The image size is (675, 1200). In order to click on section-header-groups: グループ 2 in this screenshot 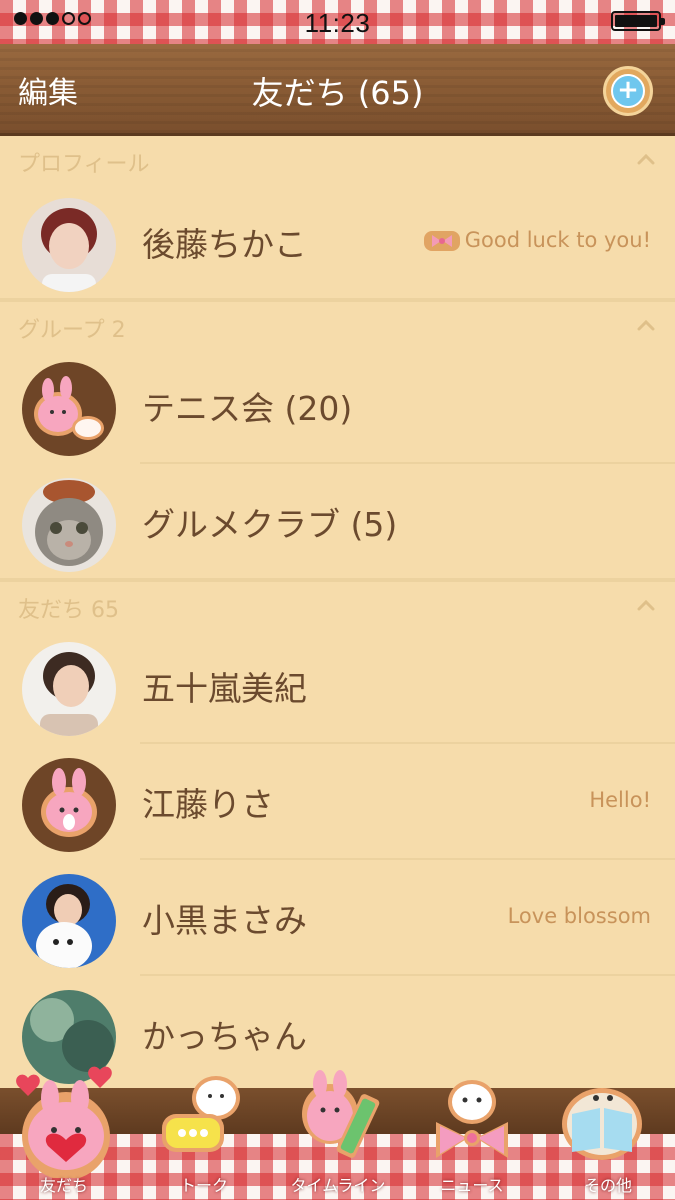, I will do `click(337, 324)`.